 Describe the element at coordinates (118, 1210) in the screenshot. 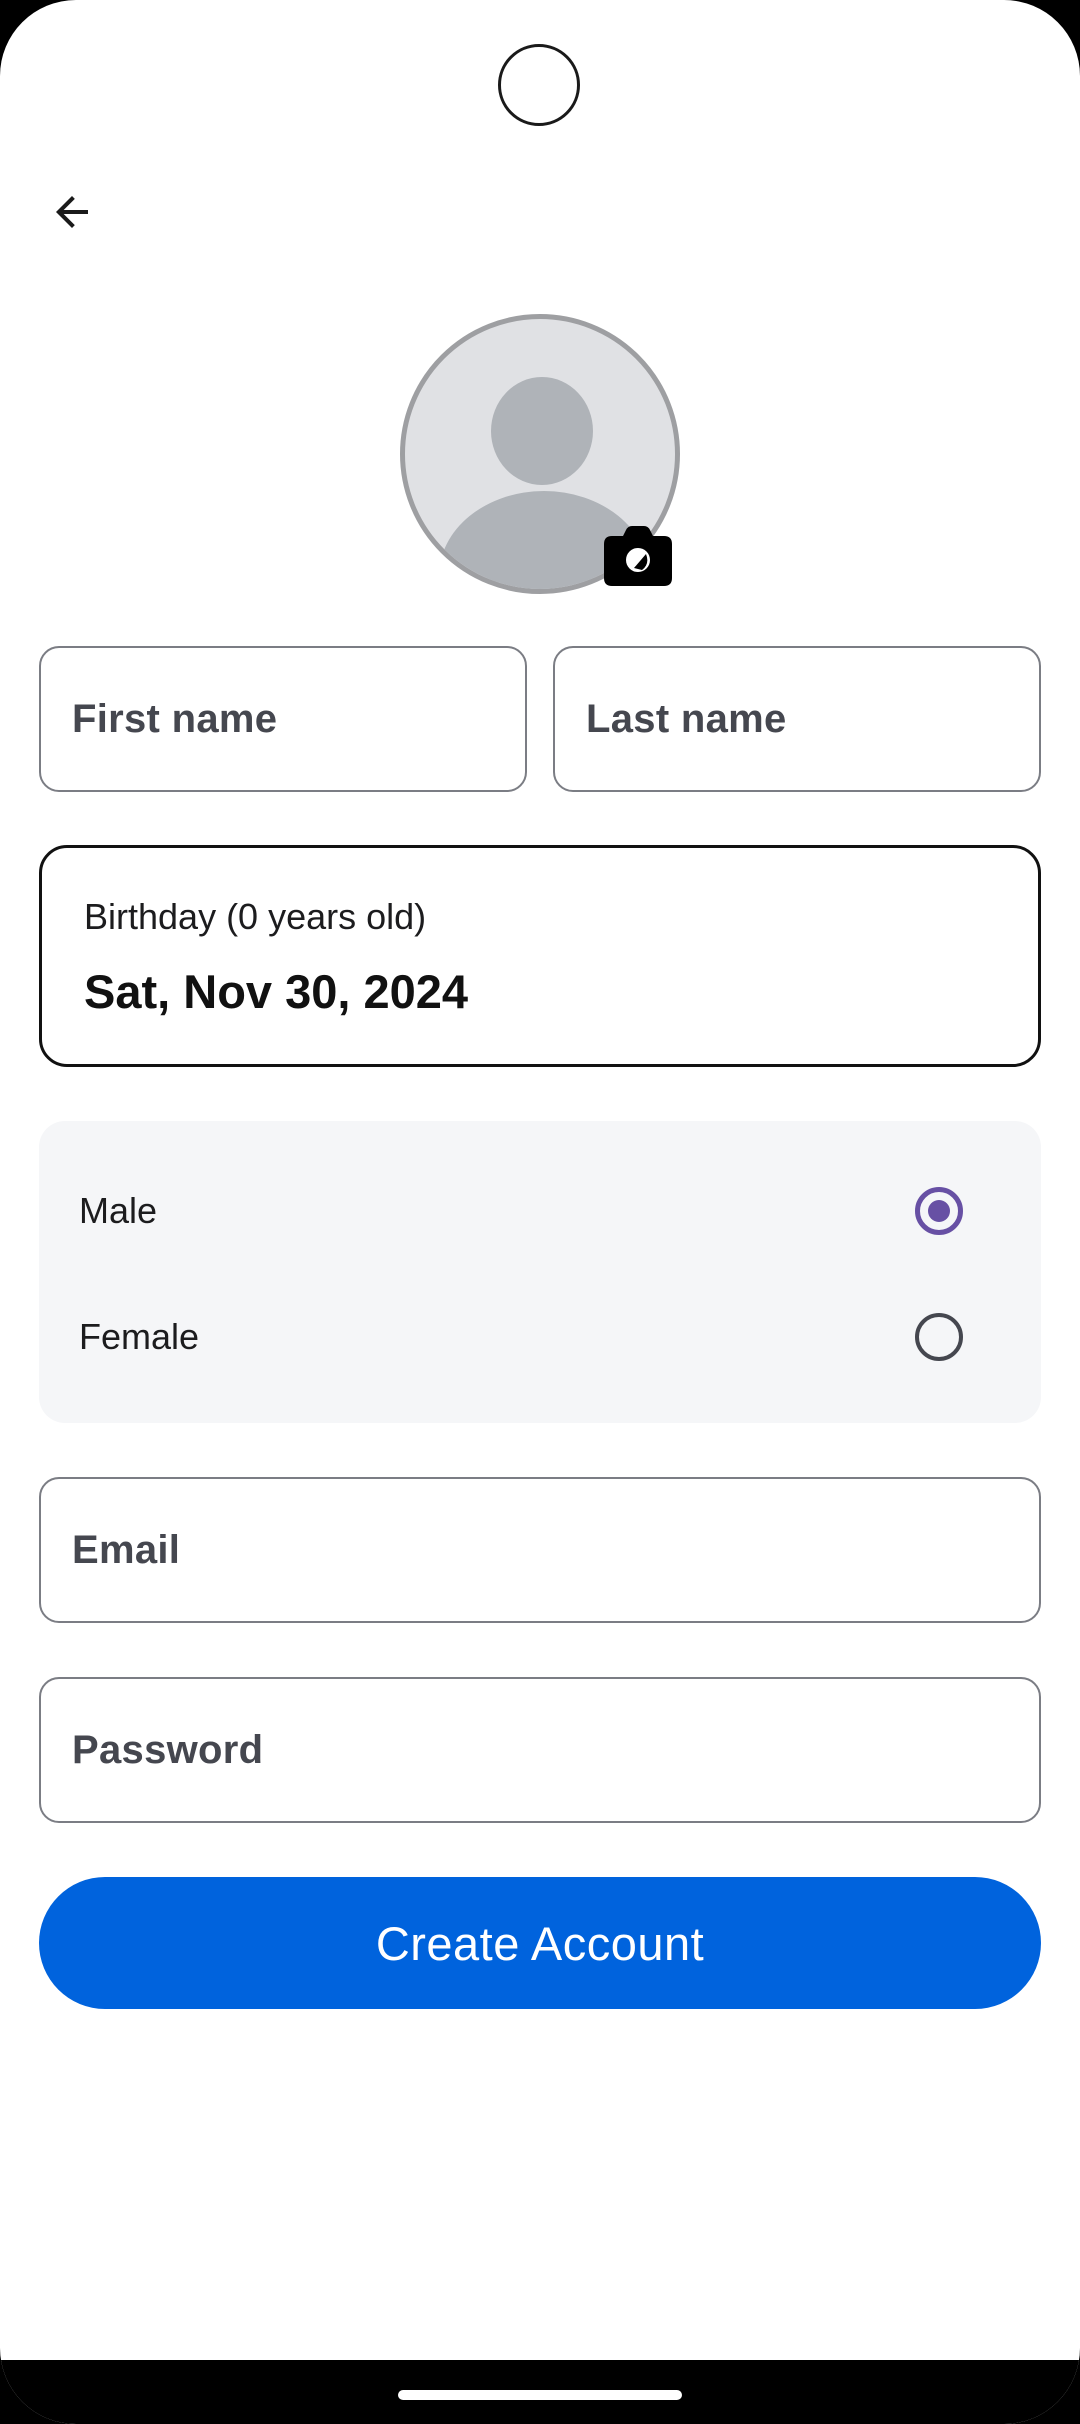

I see `gender-option-label: Male` at that location.